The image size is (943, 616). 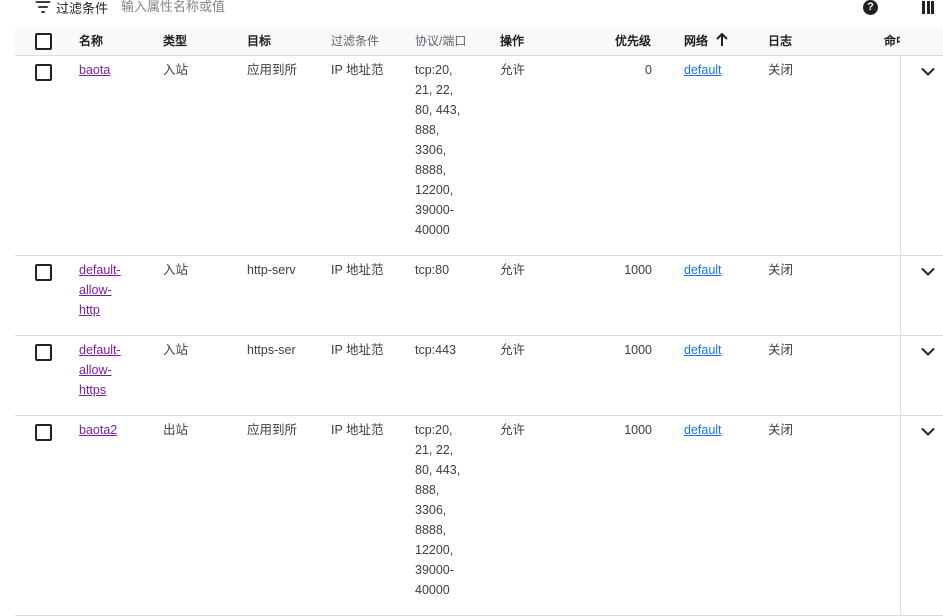 What do you see at coordinates (870, 7) in the screenshot?
I see `help-icon: ?` at bounding box center [870, 7].